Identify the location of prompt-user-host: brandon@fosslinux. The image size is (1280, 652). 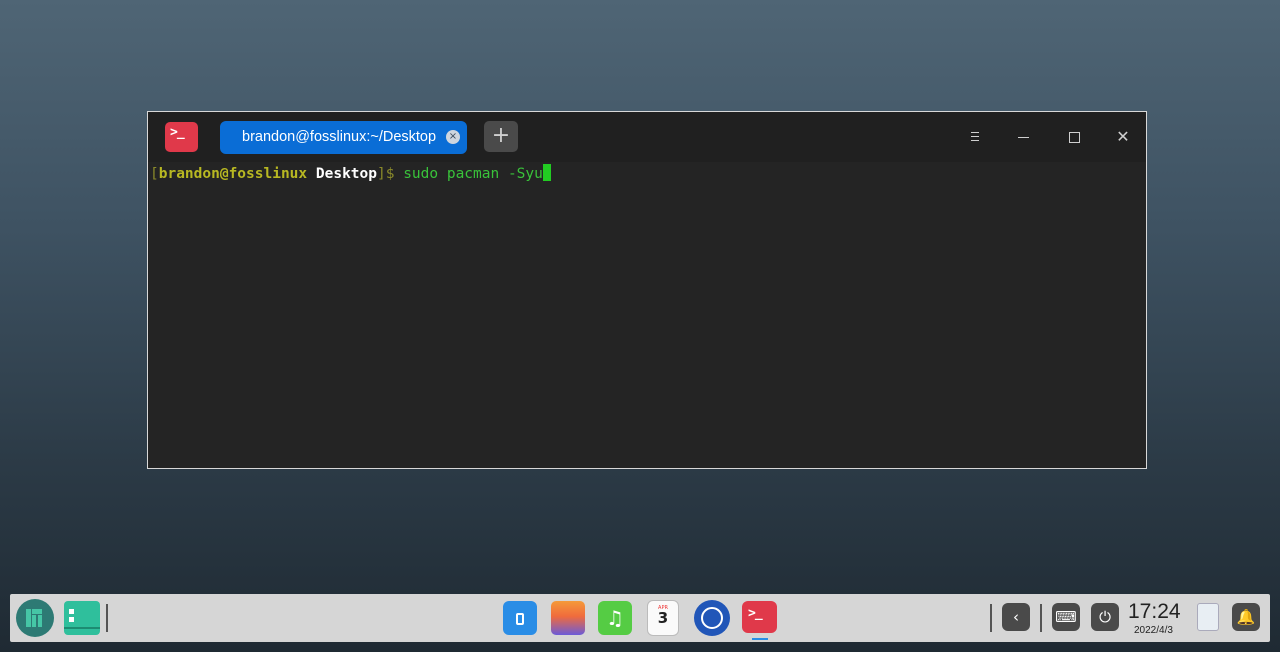
(233, 174).